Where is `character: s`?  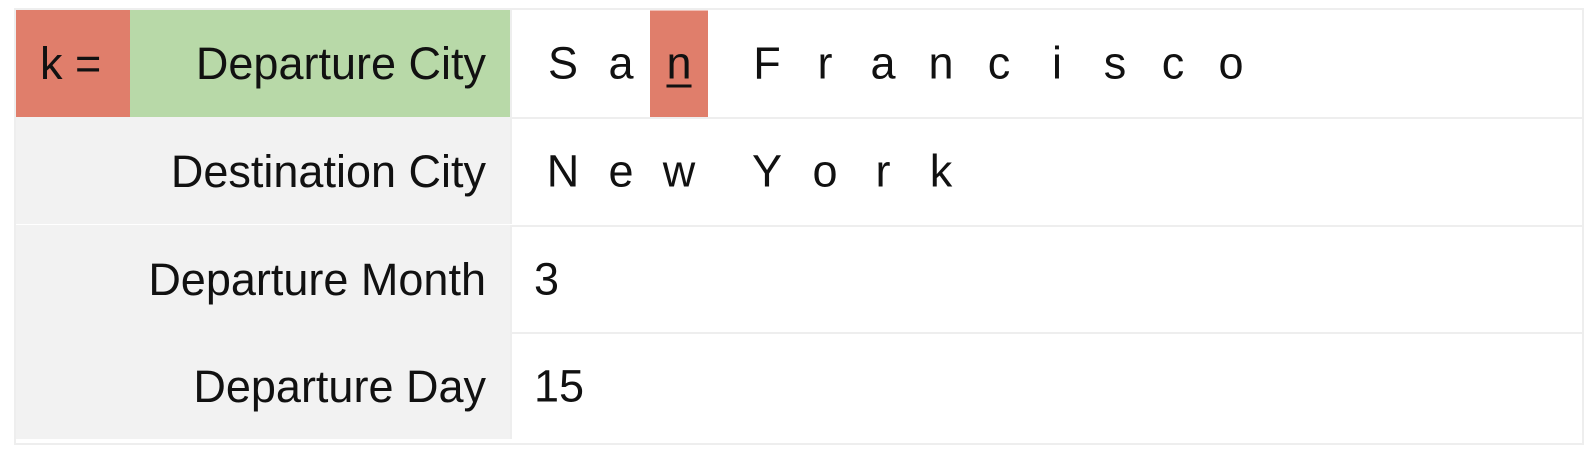
character: s is located at coordinates (1115, 63).